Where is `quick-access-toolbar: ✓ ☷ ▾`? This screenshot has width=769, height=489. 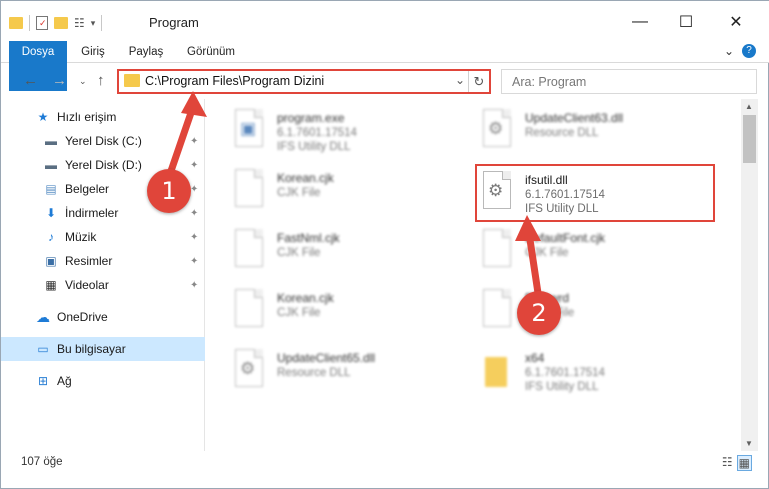
quick-access-toolbar: ✓ ☷ ▾ is located at coordinates (56, 23).